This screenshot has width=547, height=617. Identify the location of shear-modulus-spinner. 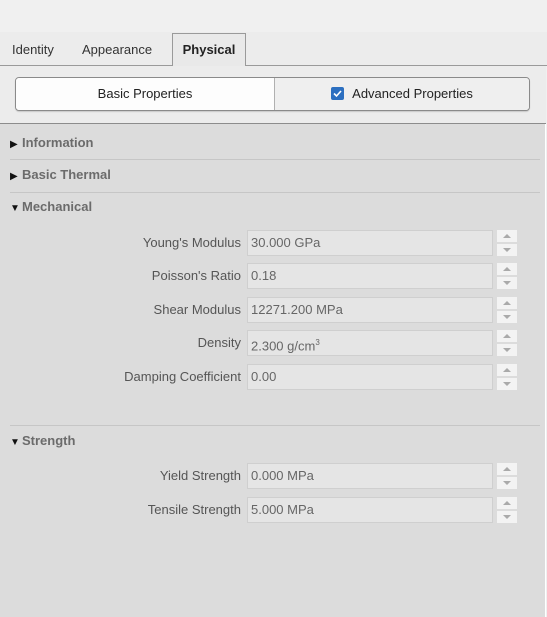
(507, 310).